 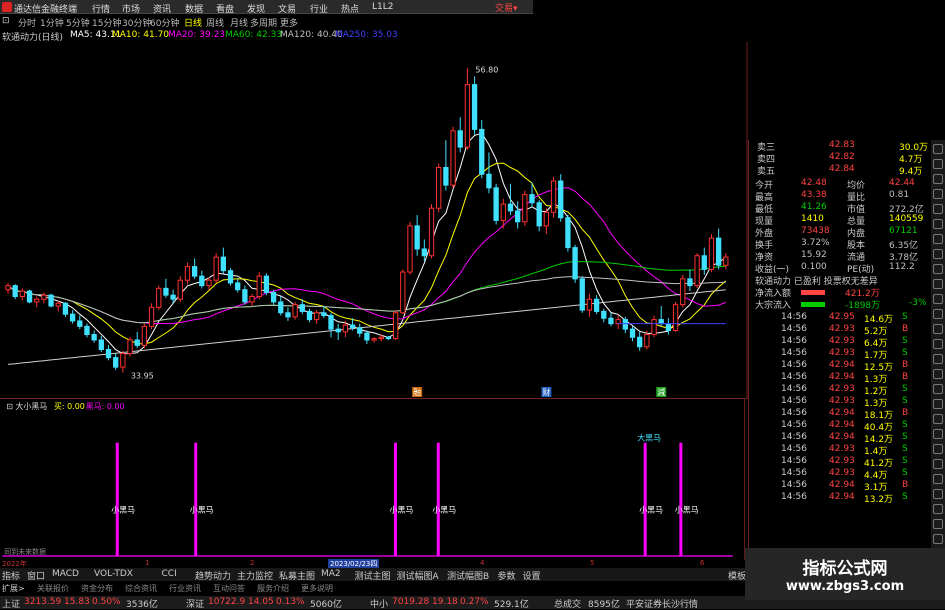 What do you see at coordinates (215, 22) in the screenshot?
I see `period-7: 周线` at bounding box center [215, 22].